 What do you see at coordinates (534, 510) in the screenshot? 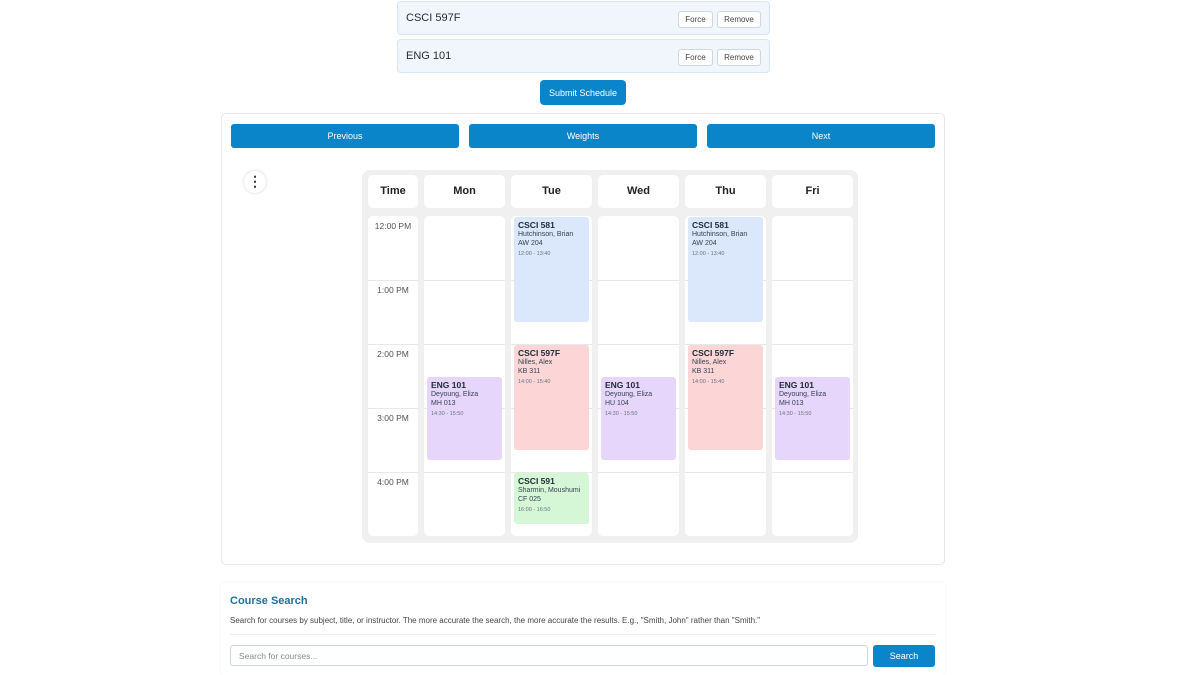
I see `event-time: 16:00 - 16:50` at bounding box center [534, 510].